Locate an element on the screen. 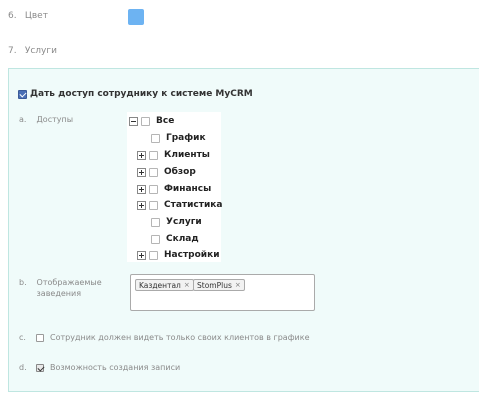 The height and width of the screenshot is (405, 479). services-field-label: 7. Услуги is located at coordinates (32, 51).